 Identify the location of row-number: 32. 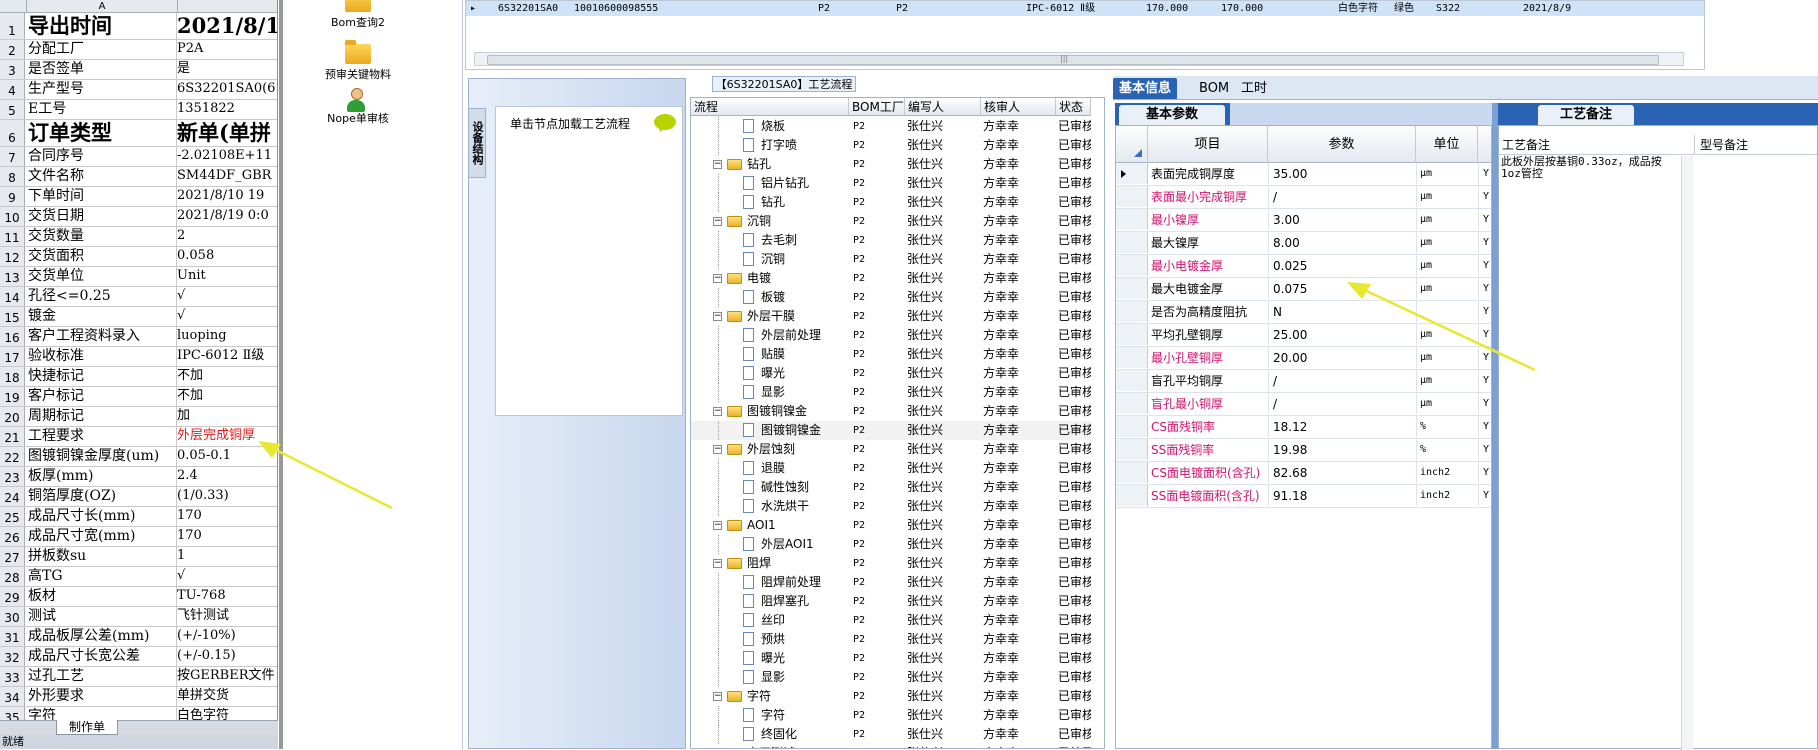
(12, 656).